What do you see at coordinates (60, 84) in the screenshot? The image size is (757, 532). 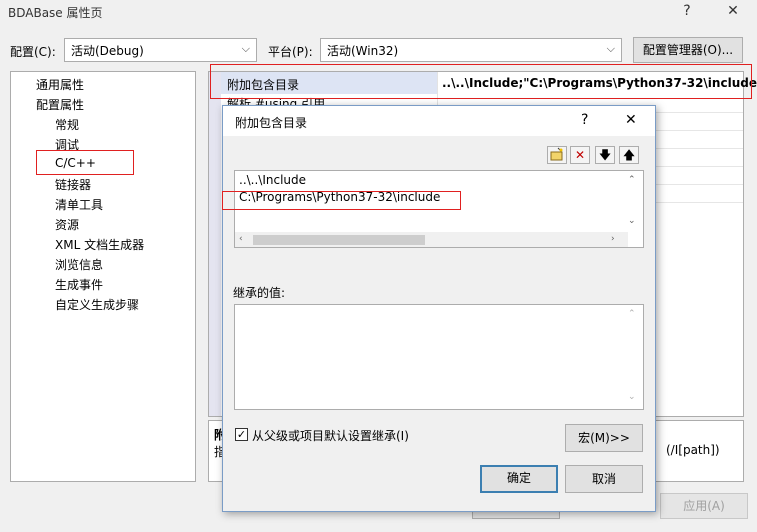 I see `tree-item-general: 通用属性` at bounding box center [60, 84].